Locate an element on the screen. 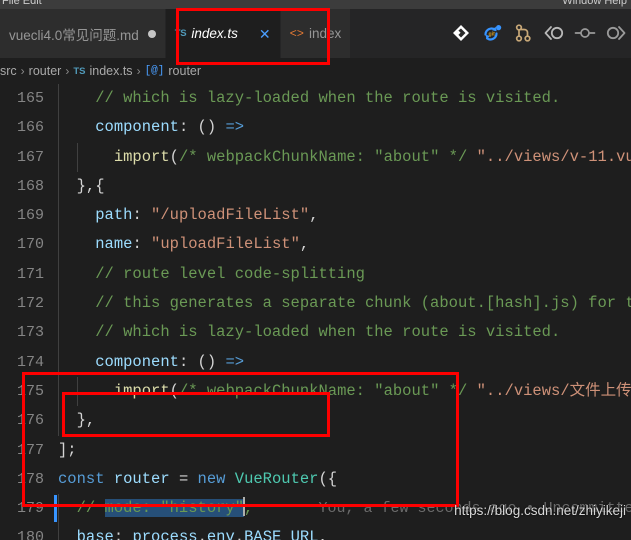  line-number: 170 is located at coordinates (30, 245).